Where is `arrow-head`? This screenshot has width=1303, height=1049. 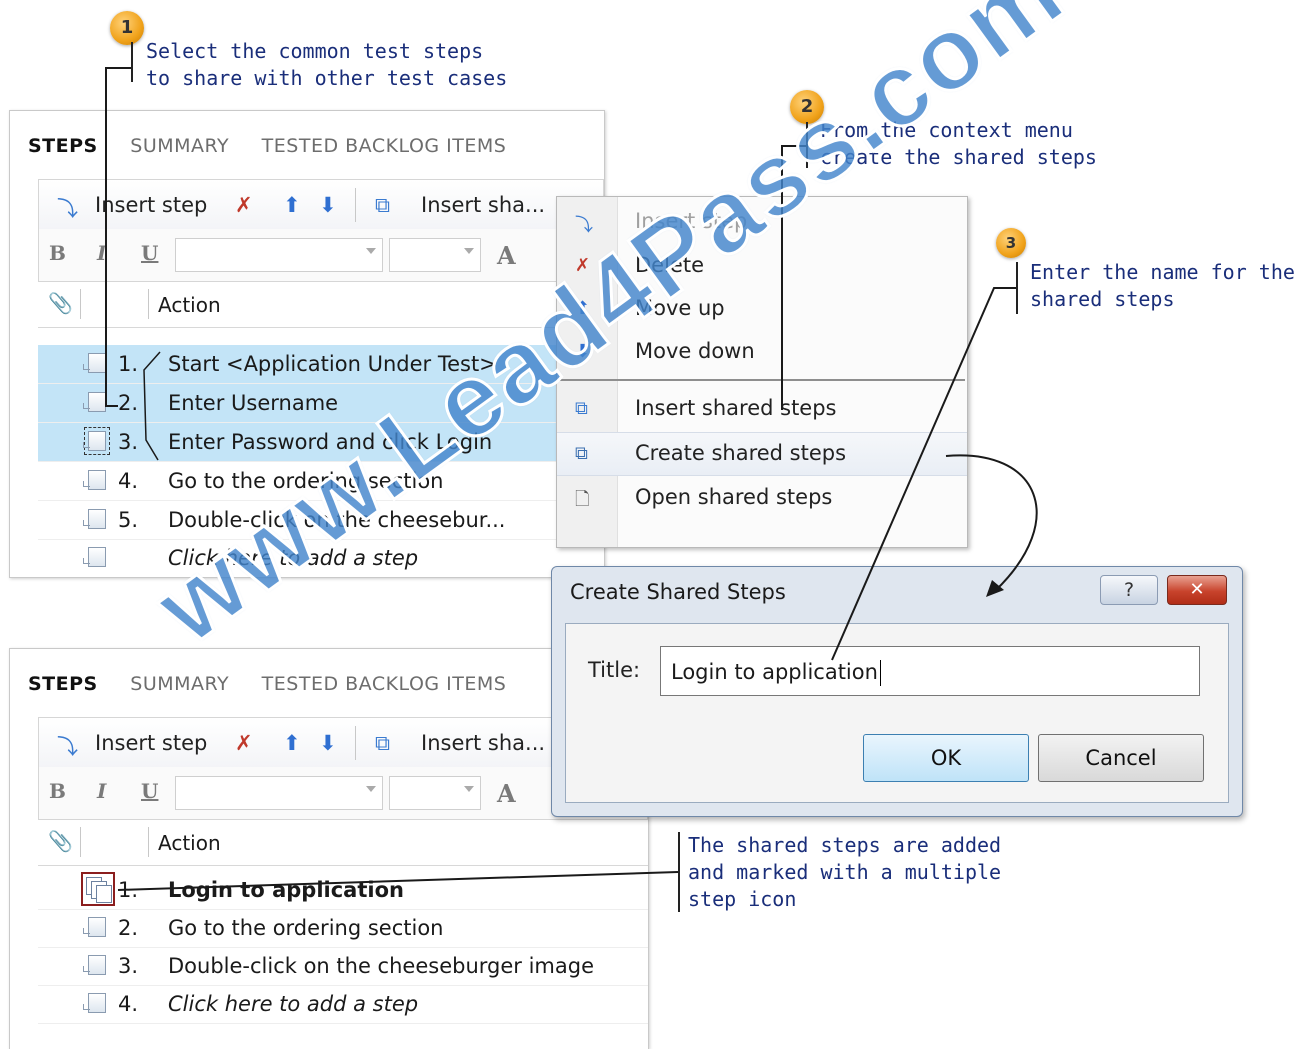
arrow-head is located at coordinates (995, 588).